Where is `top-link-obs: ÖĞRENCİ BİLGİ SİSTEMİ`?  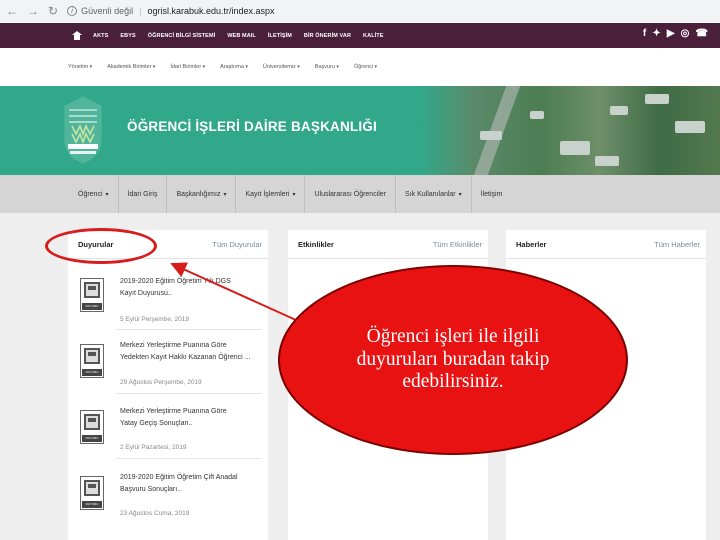
top-link-obs: ÖĞRENCİ BİLGİ SİSTEMİ is located at coordinates (182, 36).